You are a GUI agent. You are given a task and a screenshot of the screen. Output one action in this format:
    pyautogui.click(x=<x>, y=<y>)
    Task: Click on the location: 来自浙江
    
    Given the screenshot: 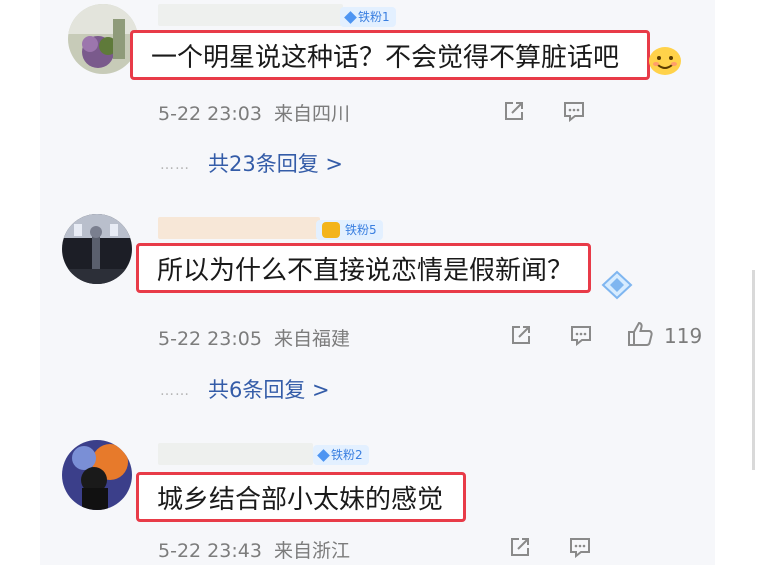 What is the action you would take?
    pyautogui.click(x=312, y=551)
    